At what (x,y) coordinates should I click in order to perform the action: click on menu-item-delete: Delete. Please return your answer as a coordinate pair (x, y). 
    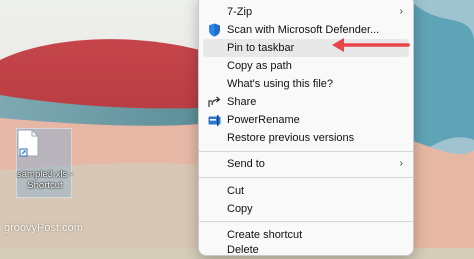
    Looking at the image, I should click on (306, 250).